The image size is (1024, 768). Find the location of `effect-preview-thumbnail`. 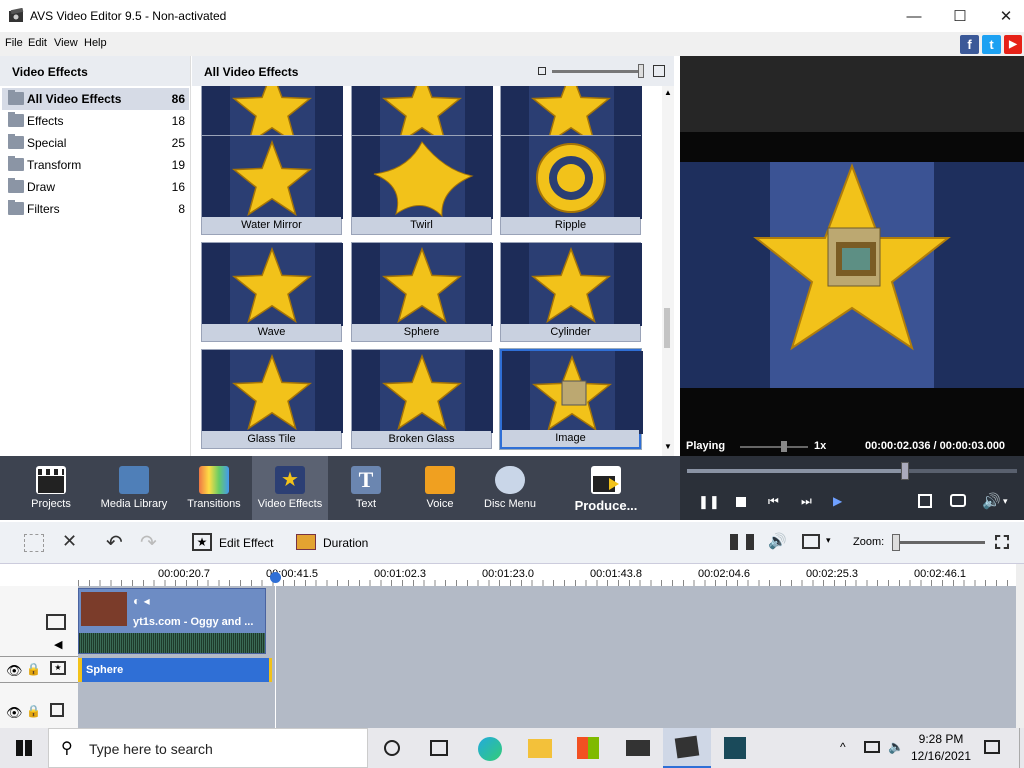

effect-preview-thumbnail is located at coordinates (422, 391).